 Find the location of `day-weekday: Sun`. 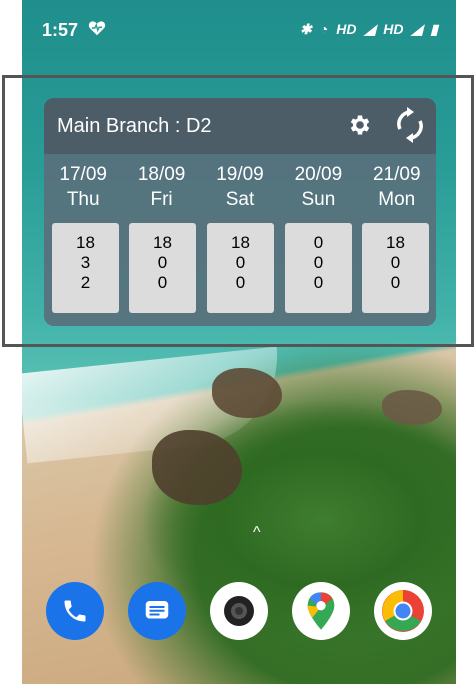

day-weekday: Sun is located at coordinates (318, 199).